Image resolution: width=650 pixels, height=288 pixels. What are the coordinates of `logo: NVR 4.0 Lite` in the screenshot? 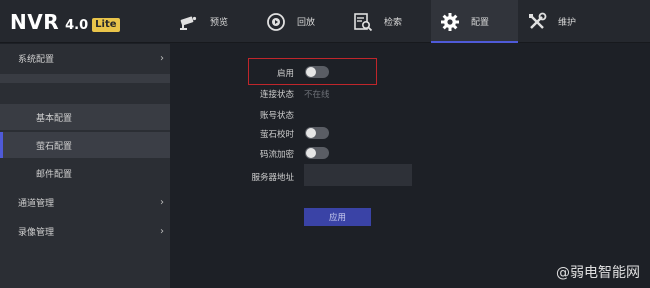 It's located at (65, 22).